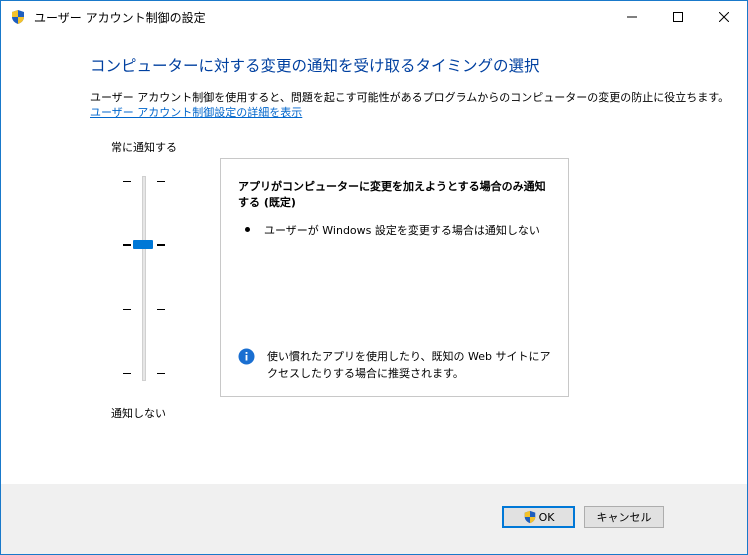 Image resolution: width=748 pixels, height=555 pixels. I want to click on level-bullet: ユーザーが Windows 設定を変更する場合は通知しない, so click(402, 230).